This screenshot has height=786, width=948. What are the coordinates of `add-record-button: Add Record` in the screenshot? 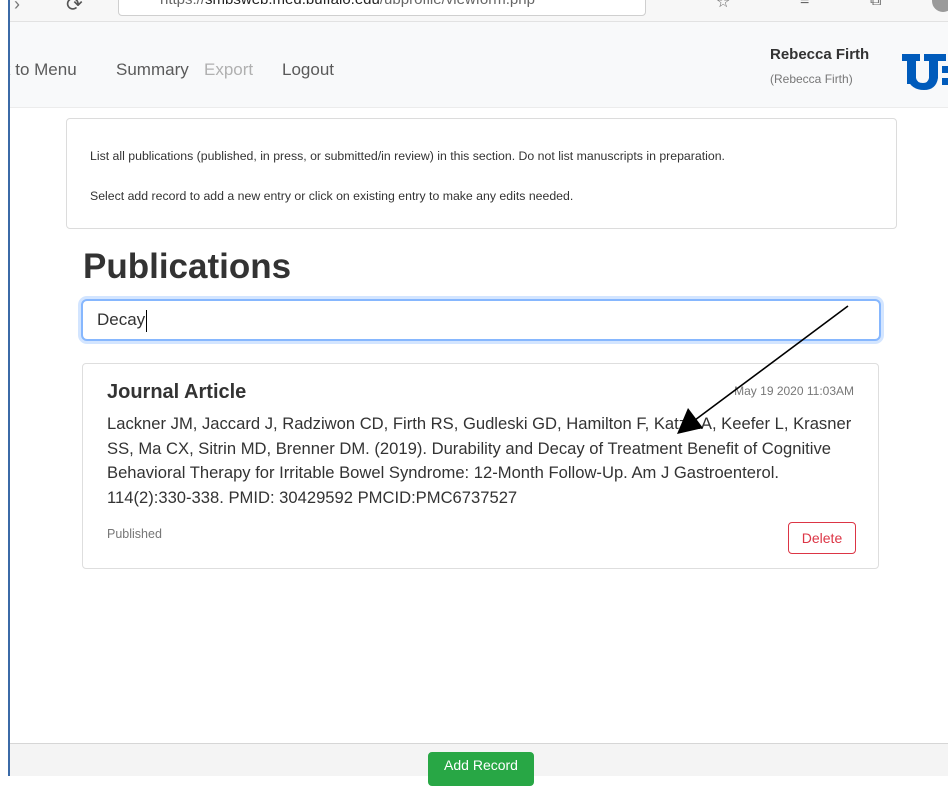 It's located at (481, 769).